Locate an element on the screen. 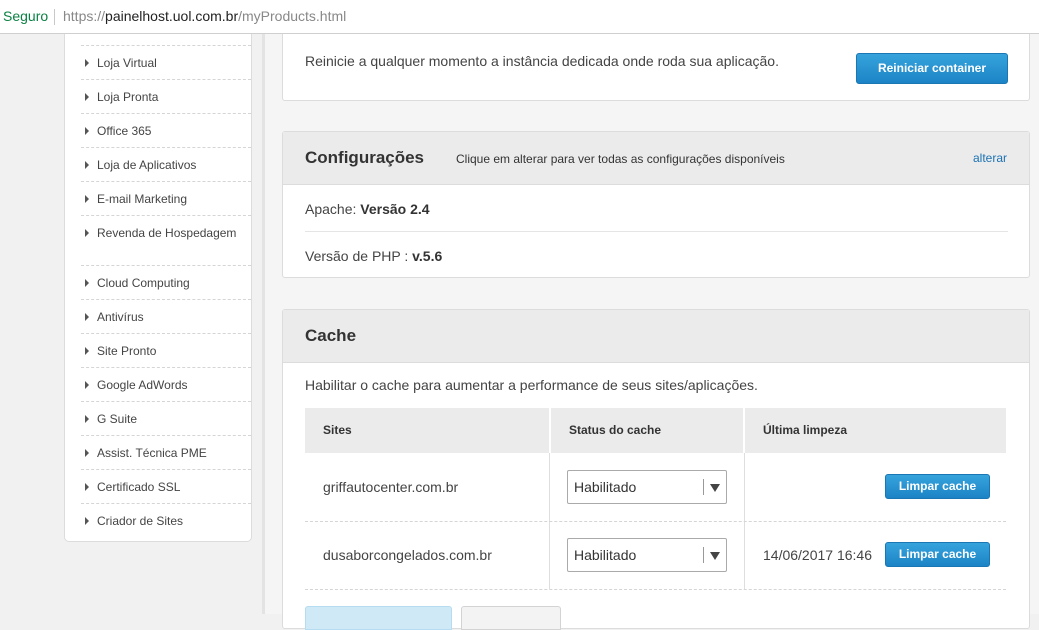  row-divider is located at coordinates (655, 589).